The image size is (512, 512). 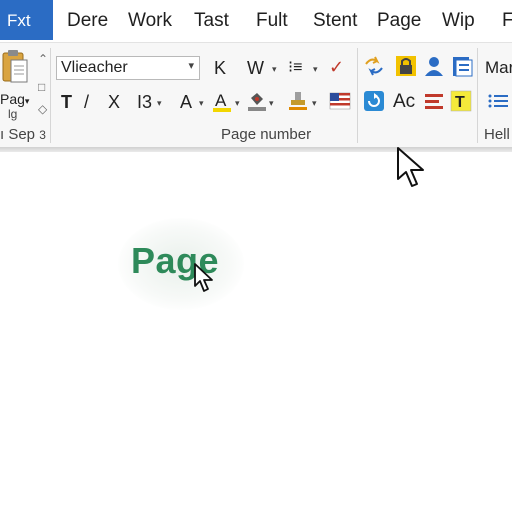 I want to click on lock-icon, so click(x=406, y=66).